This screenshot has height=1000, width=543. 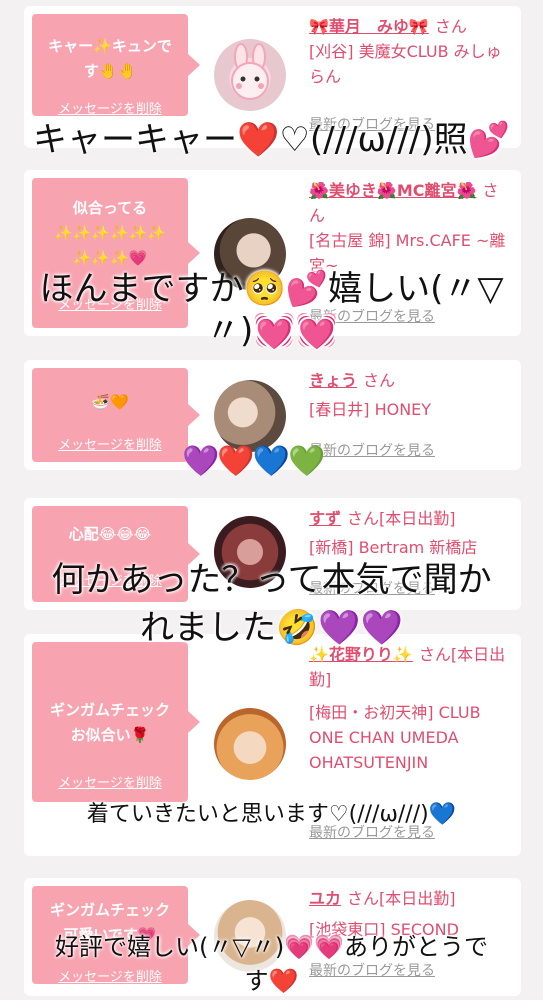 I want to click on hearts-emoji-sticker: 💜❤️💙💚, so click(x=253, y=461).